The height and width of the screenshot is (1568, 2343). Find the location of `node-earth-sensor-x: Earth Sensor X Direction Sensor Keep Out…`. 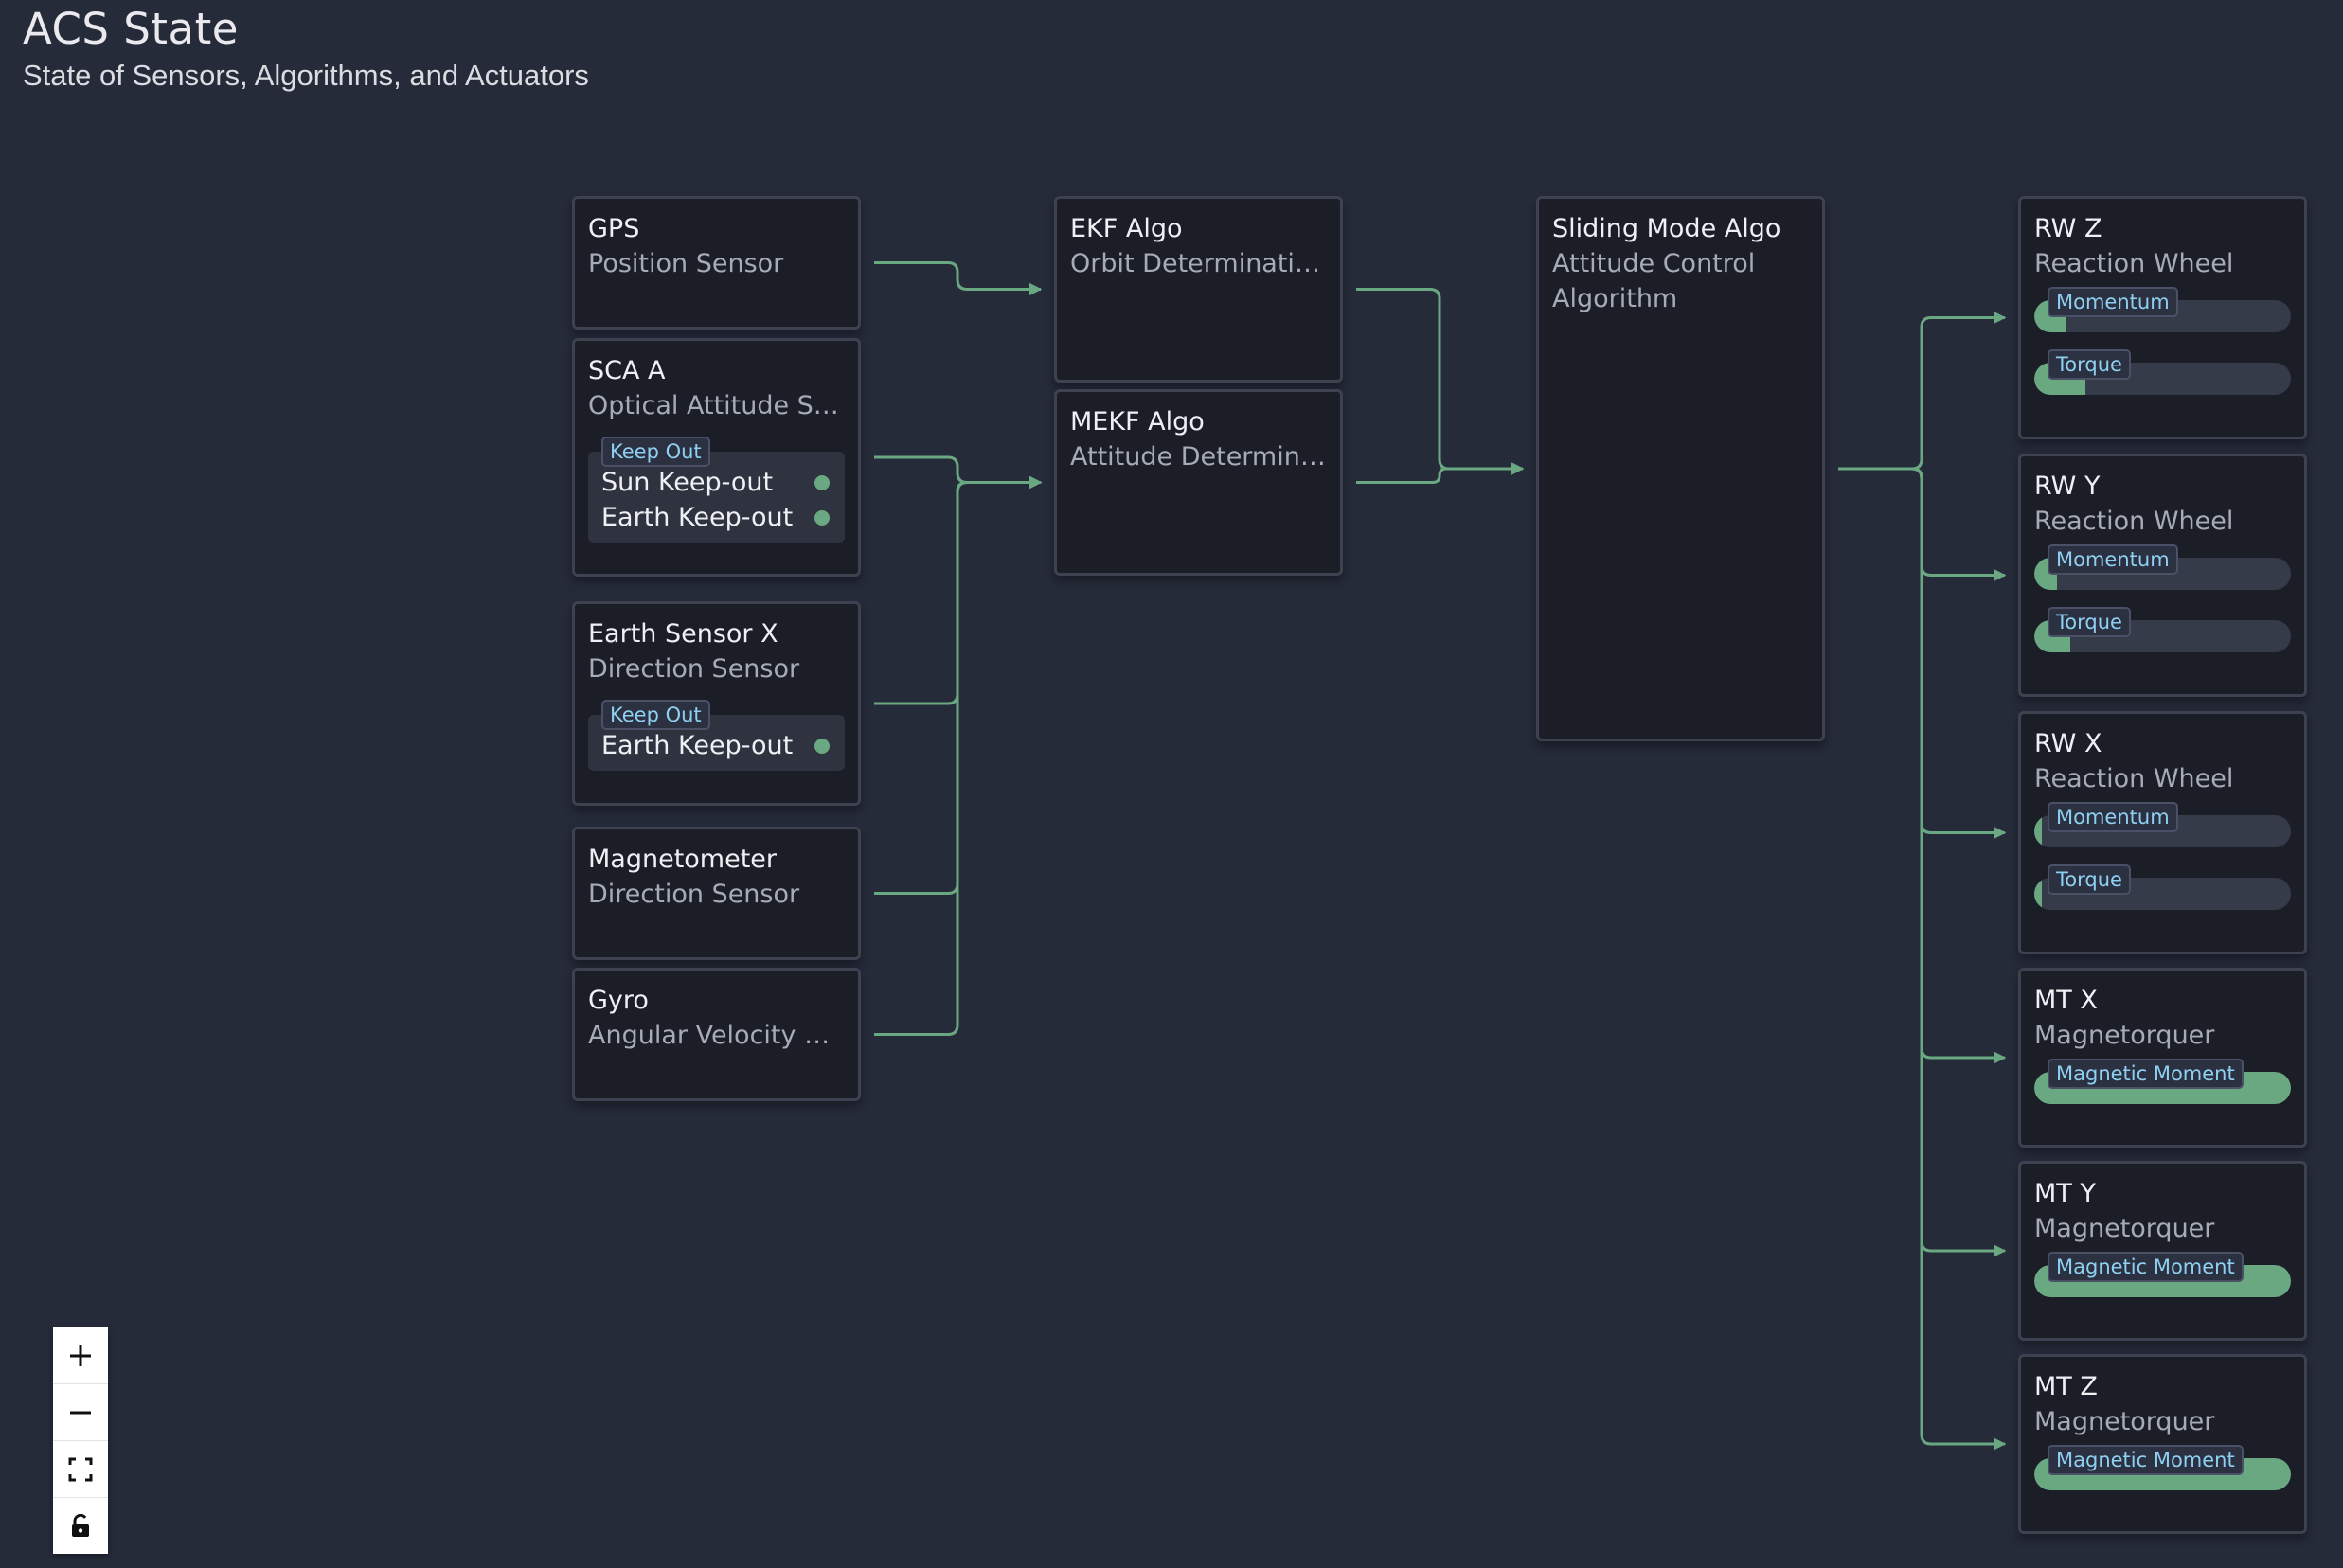

node-earth-sensor-x: Earth Sensor X Direction Sensor Keep Out… is located at coordinates (716, 703).